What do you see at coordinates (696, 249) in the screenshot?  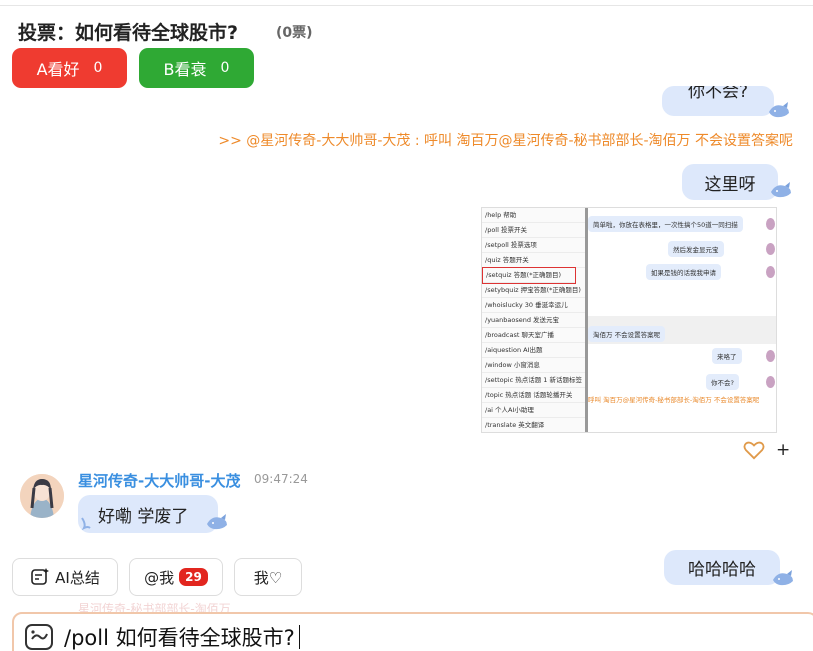 I see `mini-bubble: 然后发金显元宝` at bounding box center [696, 249].